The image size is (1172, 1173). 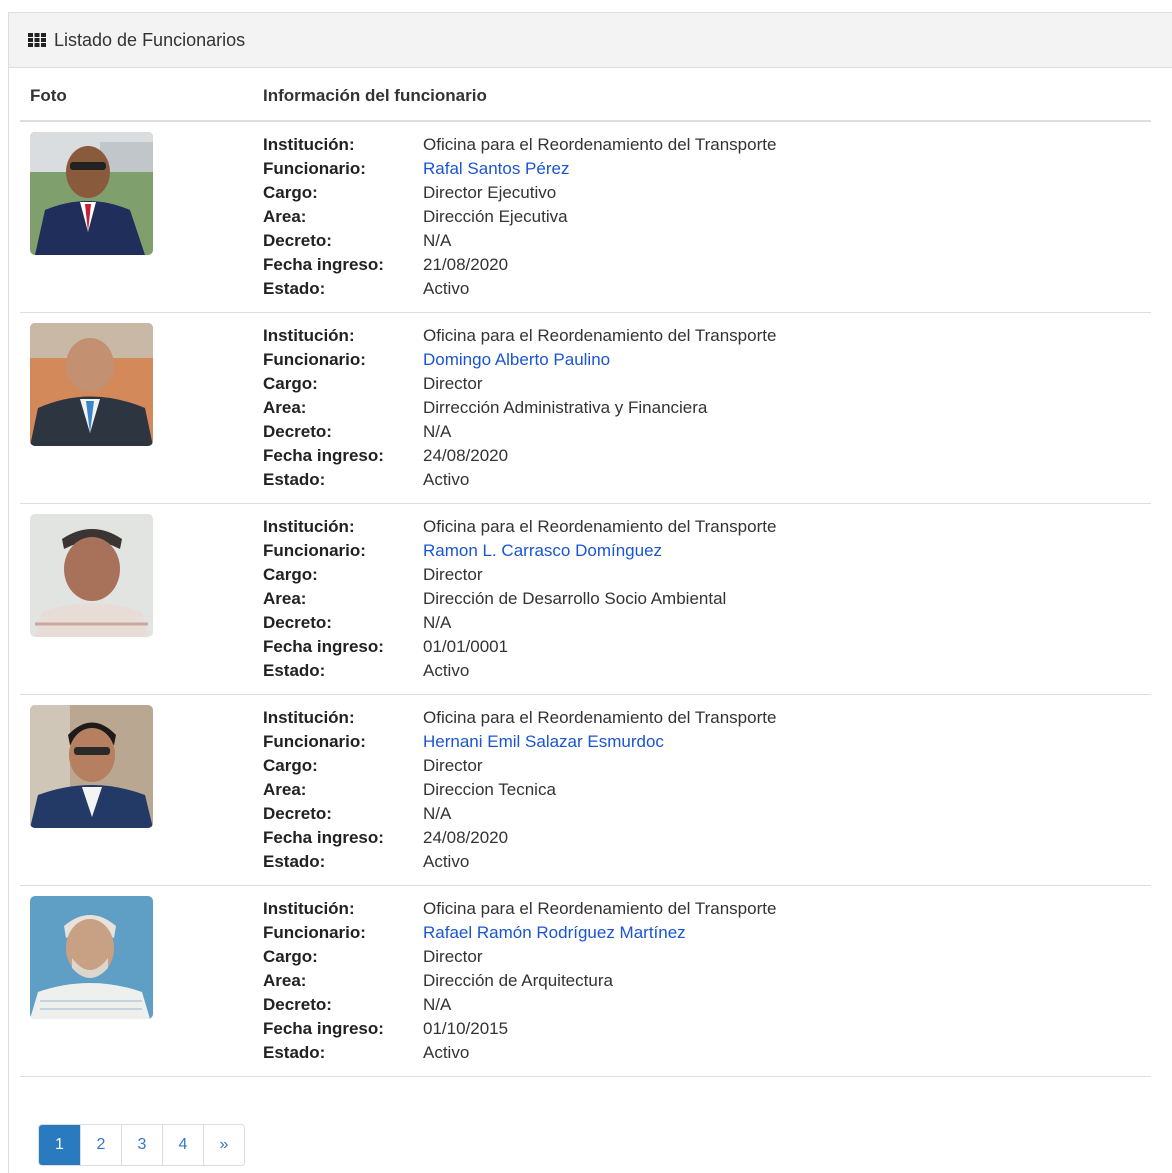 What do you see at coordinates (585, 97) in the screenshot?
I see `table-header: Foto Información del funcionario` at bounding box center [585, 97].